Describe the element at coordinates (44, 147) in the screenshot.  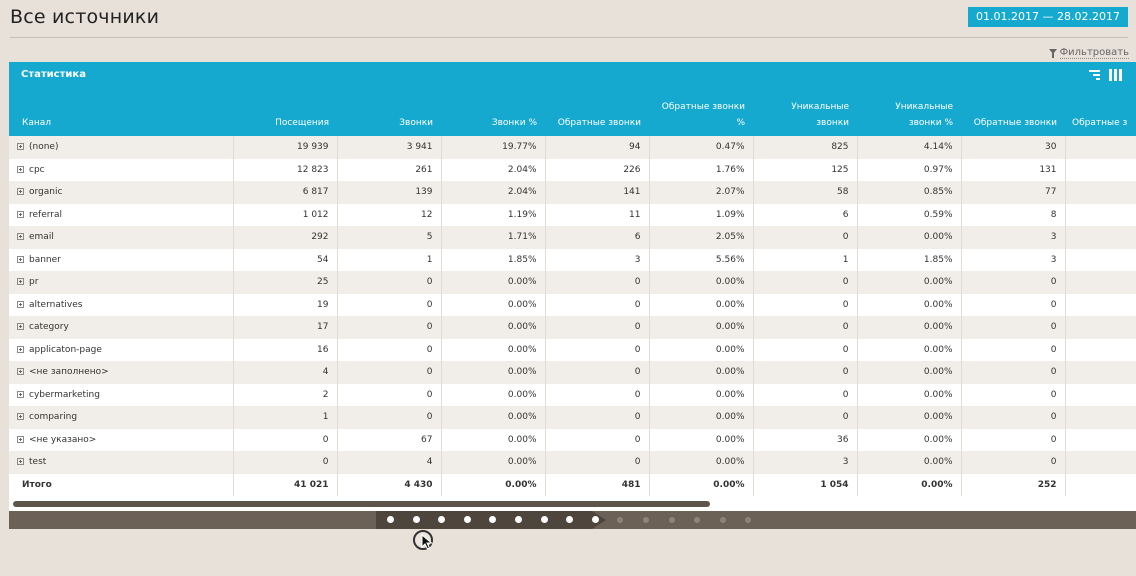
I see `channel-label: (none)` at that location.